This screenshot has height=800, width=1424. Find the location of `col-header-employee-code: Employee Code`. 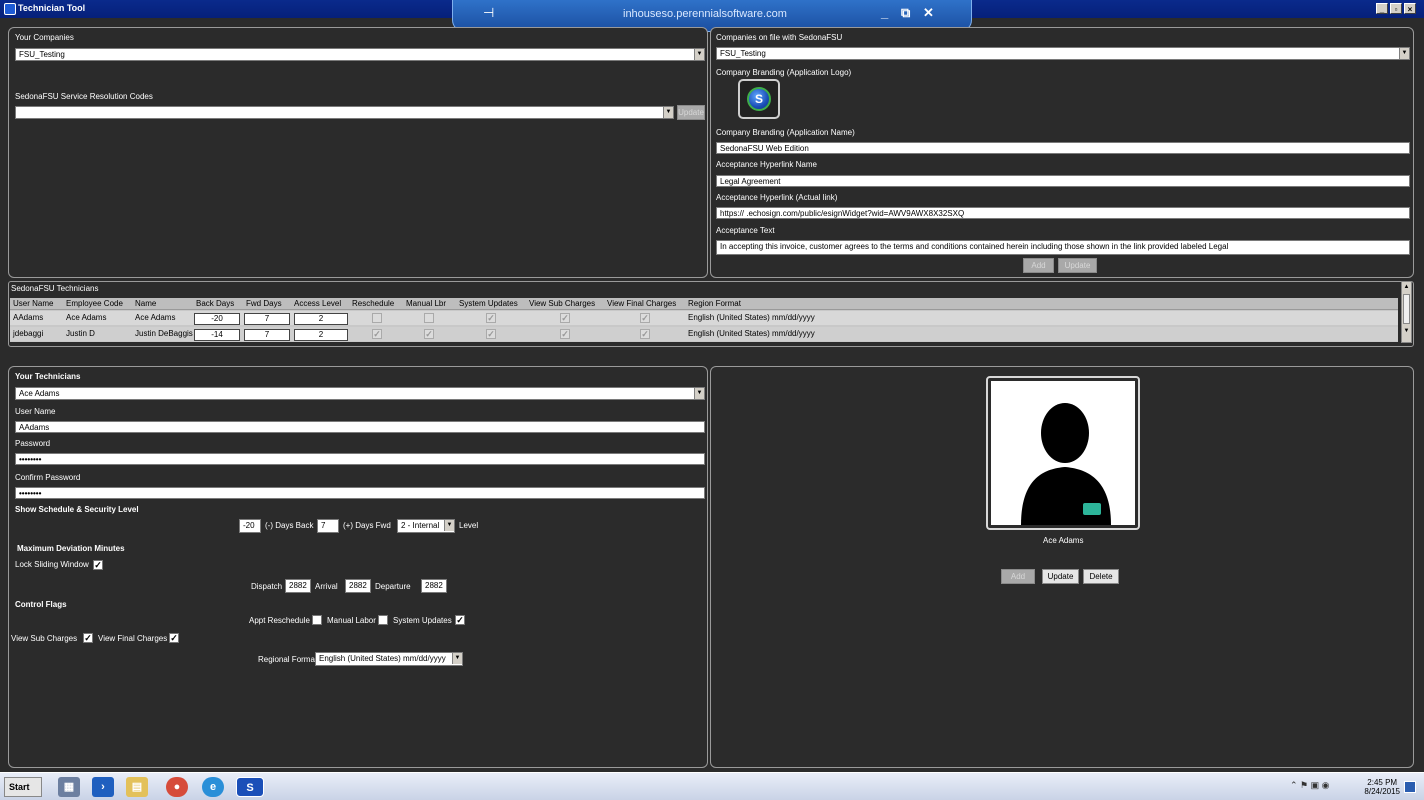

col-header-employee-code: Employee Code is located at coordinates (94, 304).